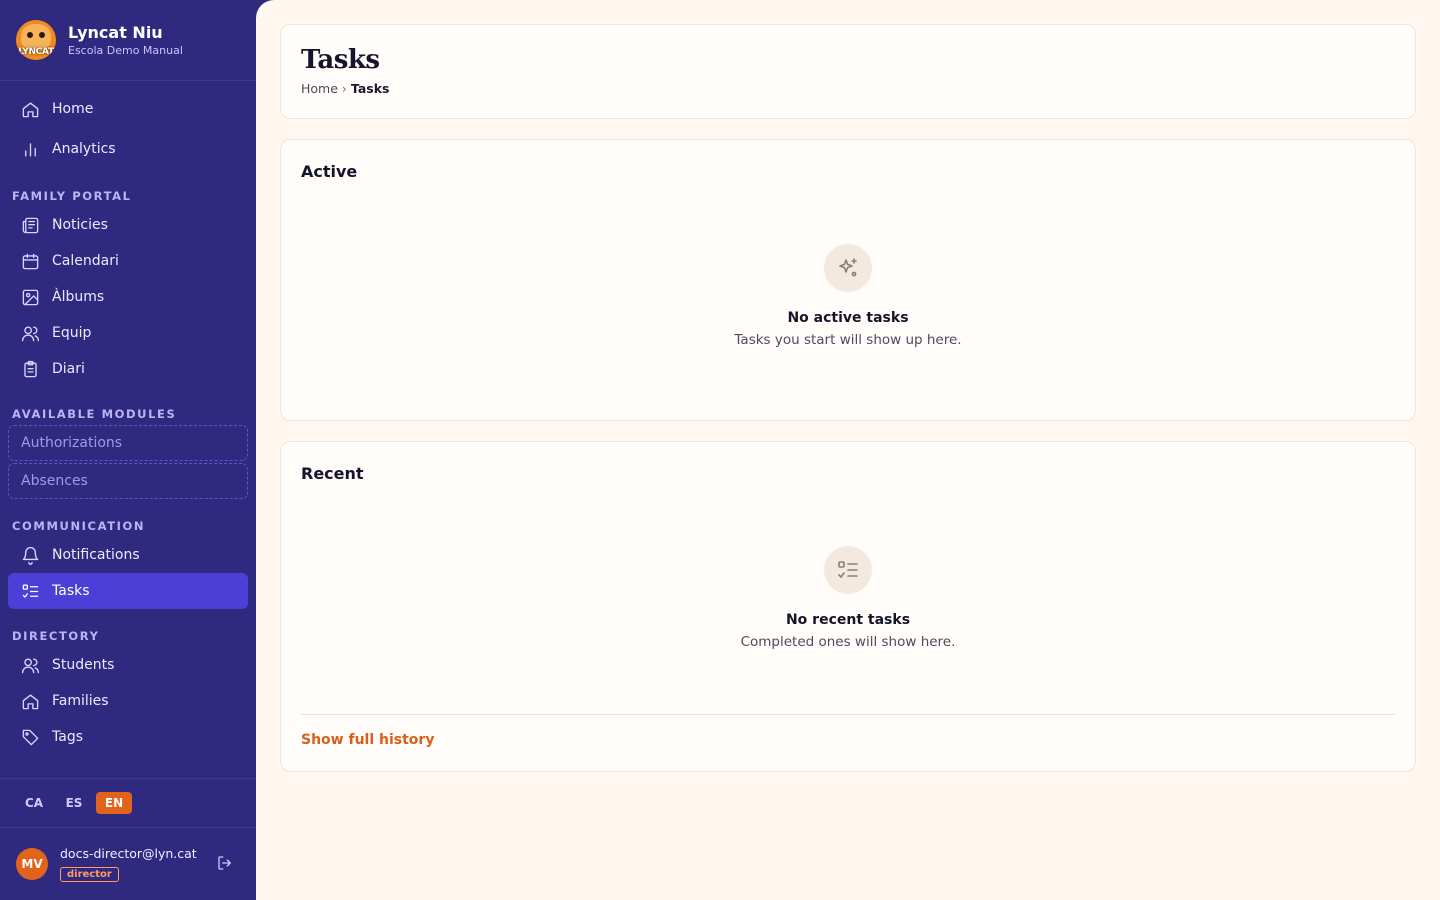 This screenshot has height=900, width=1440. Describe the element at coordinates (71, 591) in the screenshot. I see `sidebar-item-label: Tasks` at that location.